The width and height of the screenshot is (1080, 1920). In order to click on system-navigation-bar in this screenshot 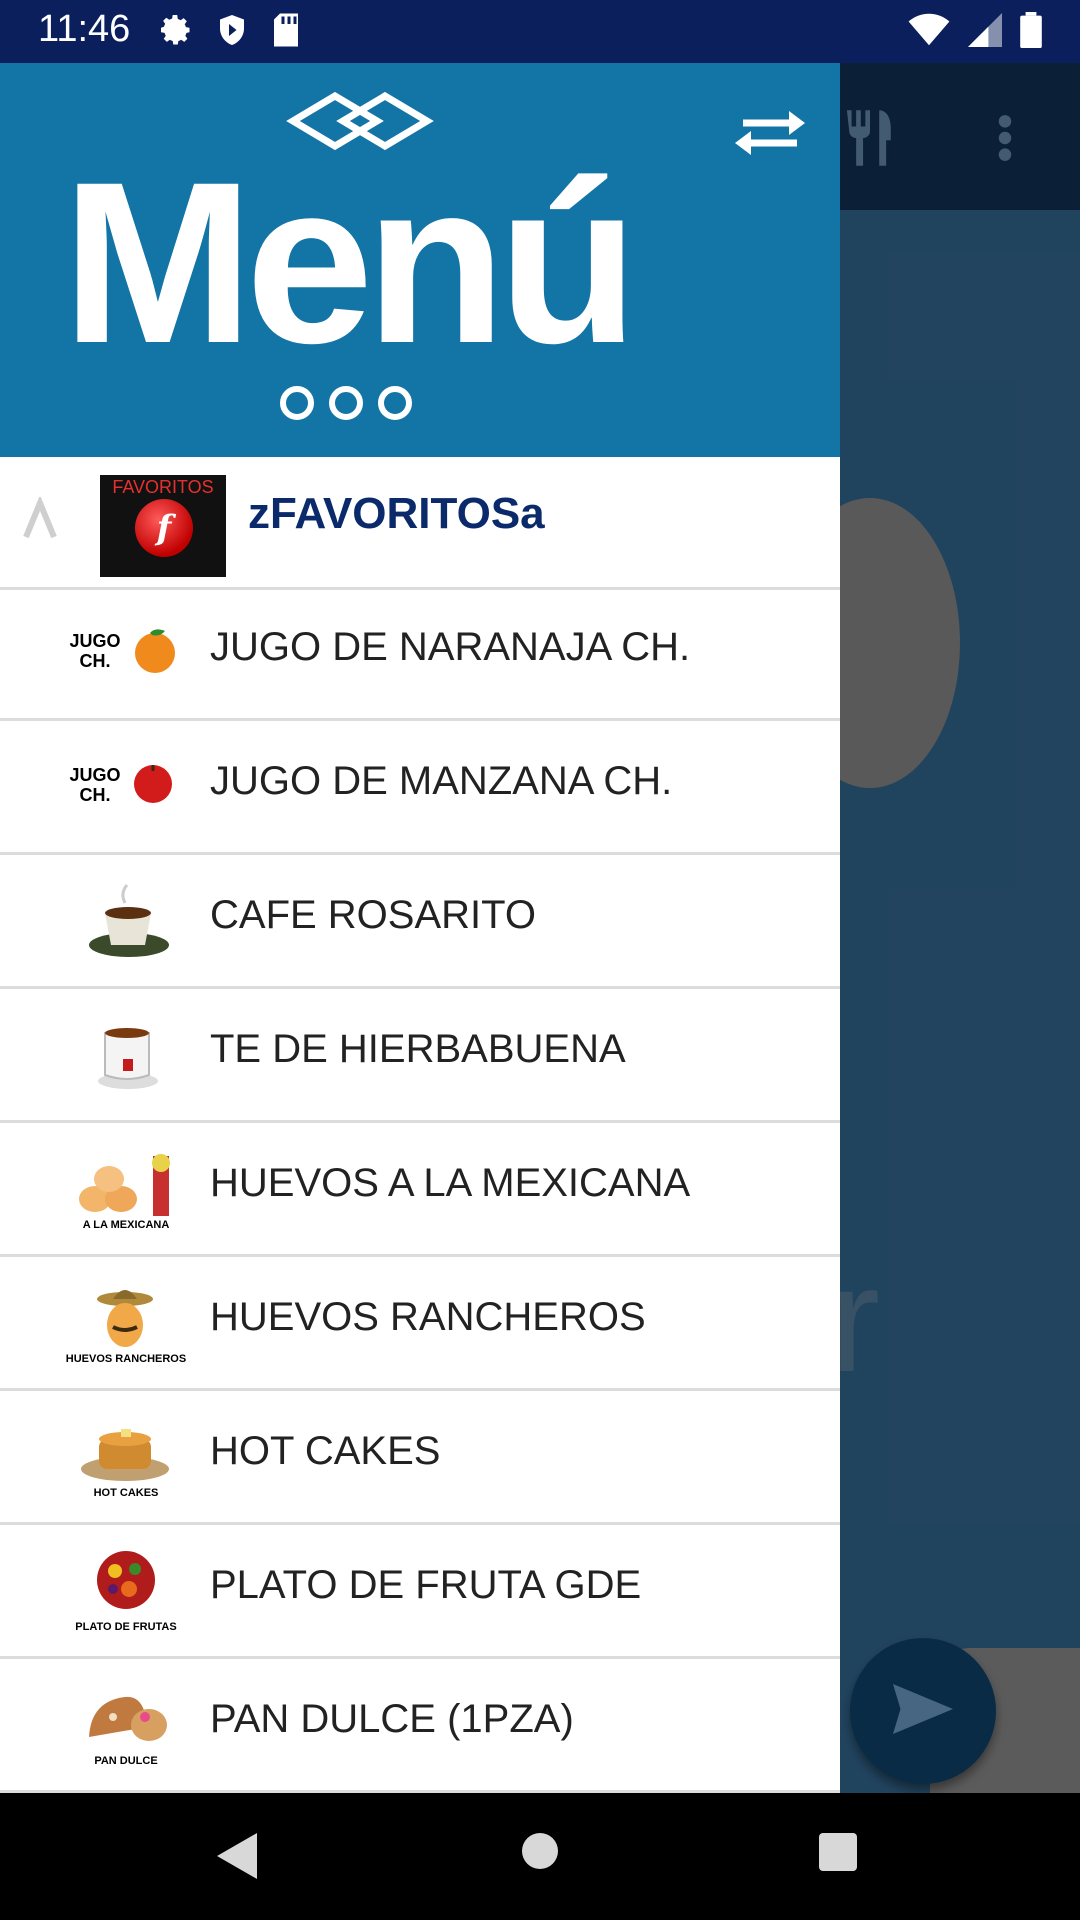, I will do `click(540, 1856)`.